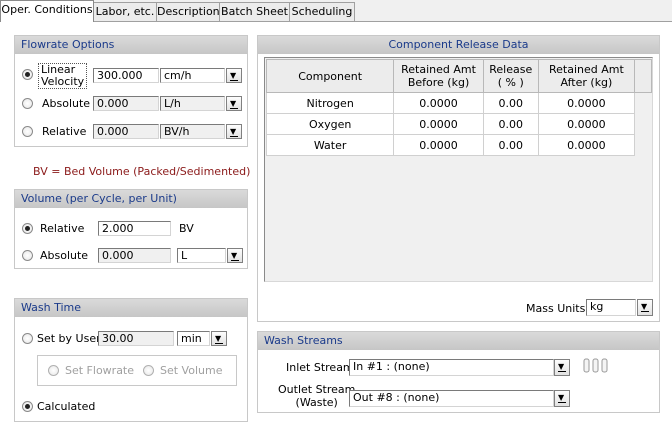 The width and height of the screenshot is (672, 434). Describe the element at coordinates (234, 103) in the screenshot. I see `absolute-flowrate-unit-dropdown-icon` at that location.